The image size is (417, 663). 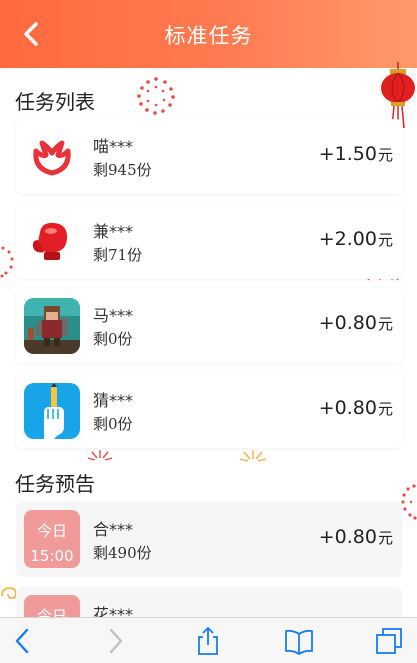 I want to click on tabs-button, so click(x=389, y=641).